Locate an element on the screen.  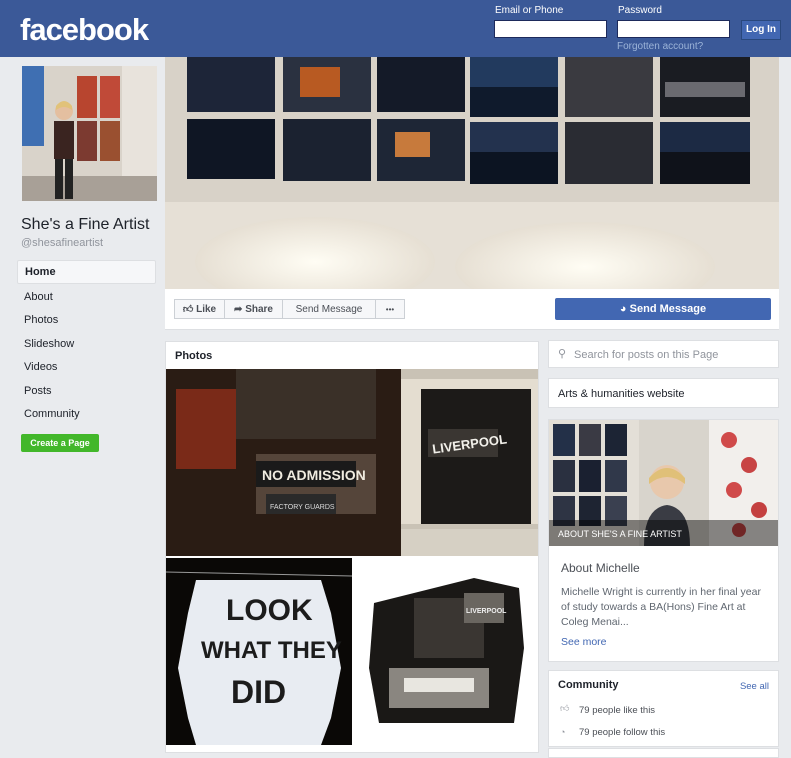
photo-main: NO ADMISSION FACTORY GUARDS LIVERPOOL is located at coordinates (352, 462).